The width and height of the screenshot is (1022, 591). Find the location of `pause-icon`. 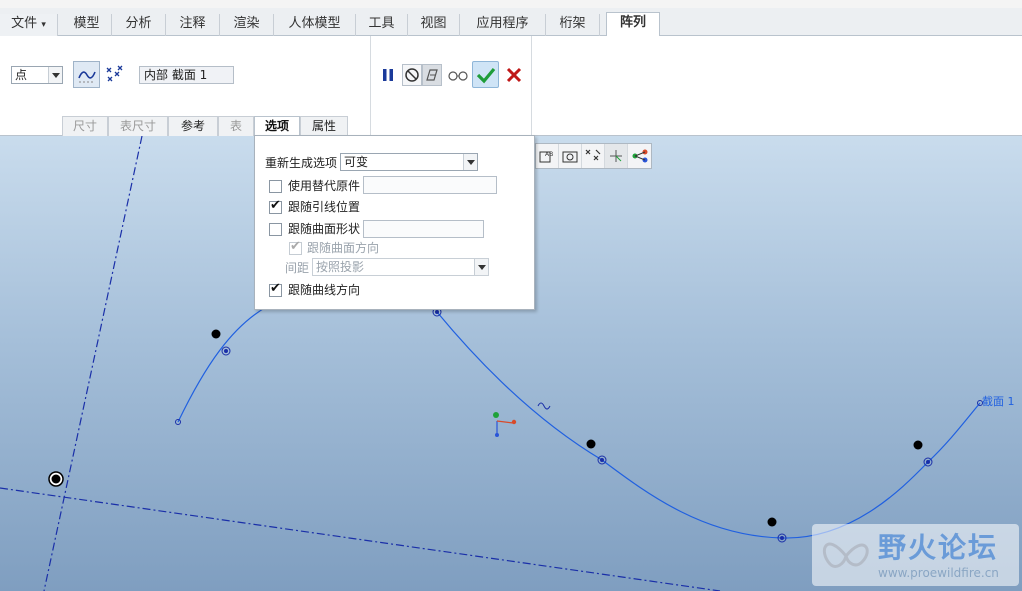

pause-icon is located at coordinates (388, 75).